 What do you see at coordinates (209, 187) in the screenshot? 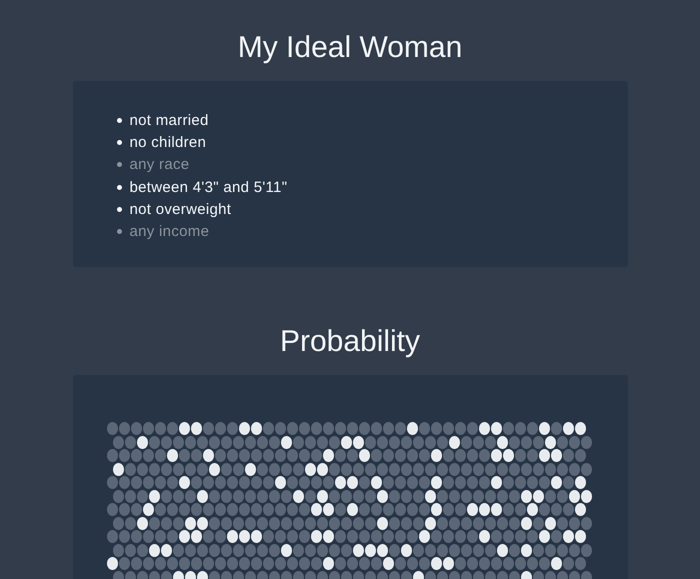
I see `list-item: between 4'3" and 5'11"` at bounding box center [209, 187].